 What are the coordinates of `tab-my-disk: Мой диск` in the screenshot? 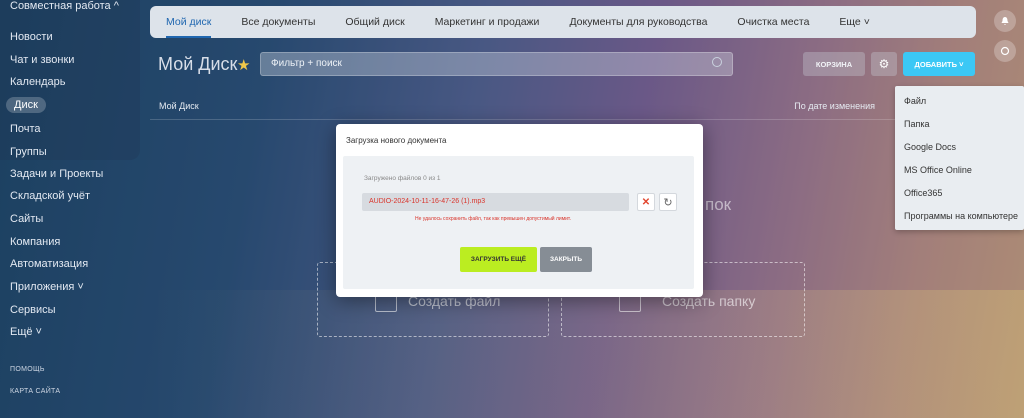 It's located at (189, 27).